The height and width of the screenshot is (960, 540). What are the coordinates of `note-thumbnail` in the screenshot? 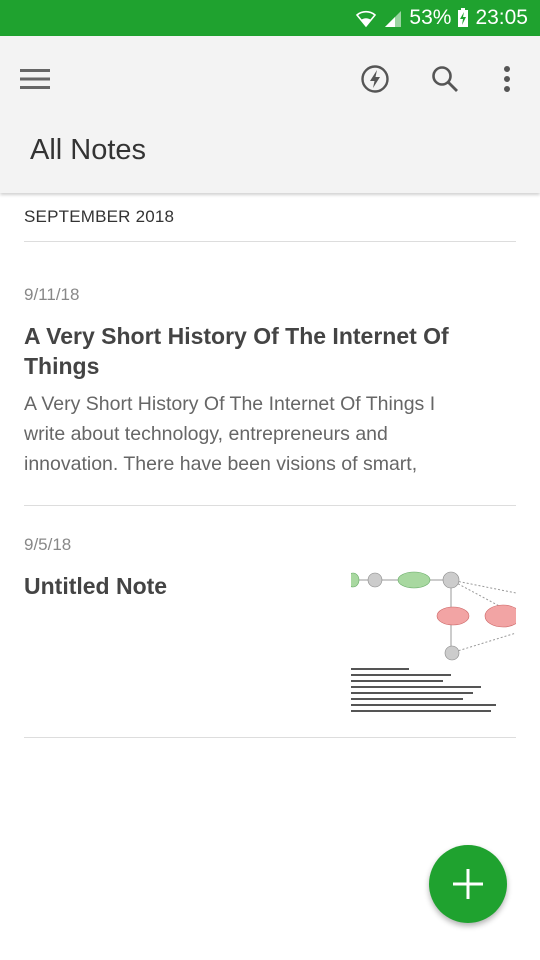 It's located at (433, 628).